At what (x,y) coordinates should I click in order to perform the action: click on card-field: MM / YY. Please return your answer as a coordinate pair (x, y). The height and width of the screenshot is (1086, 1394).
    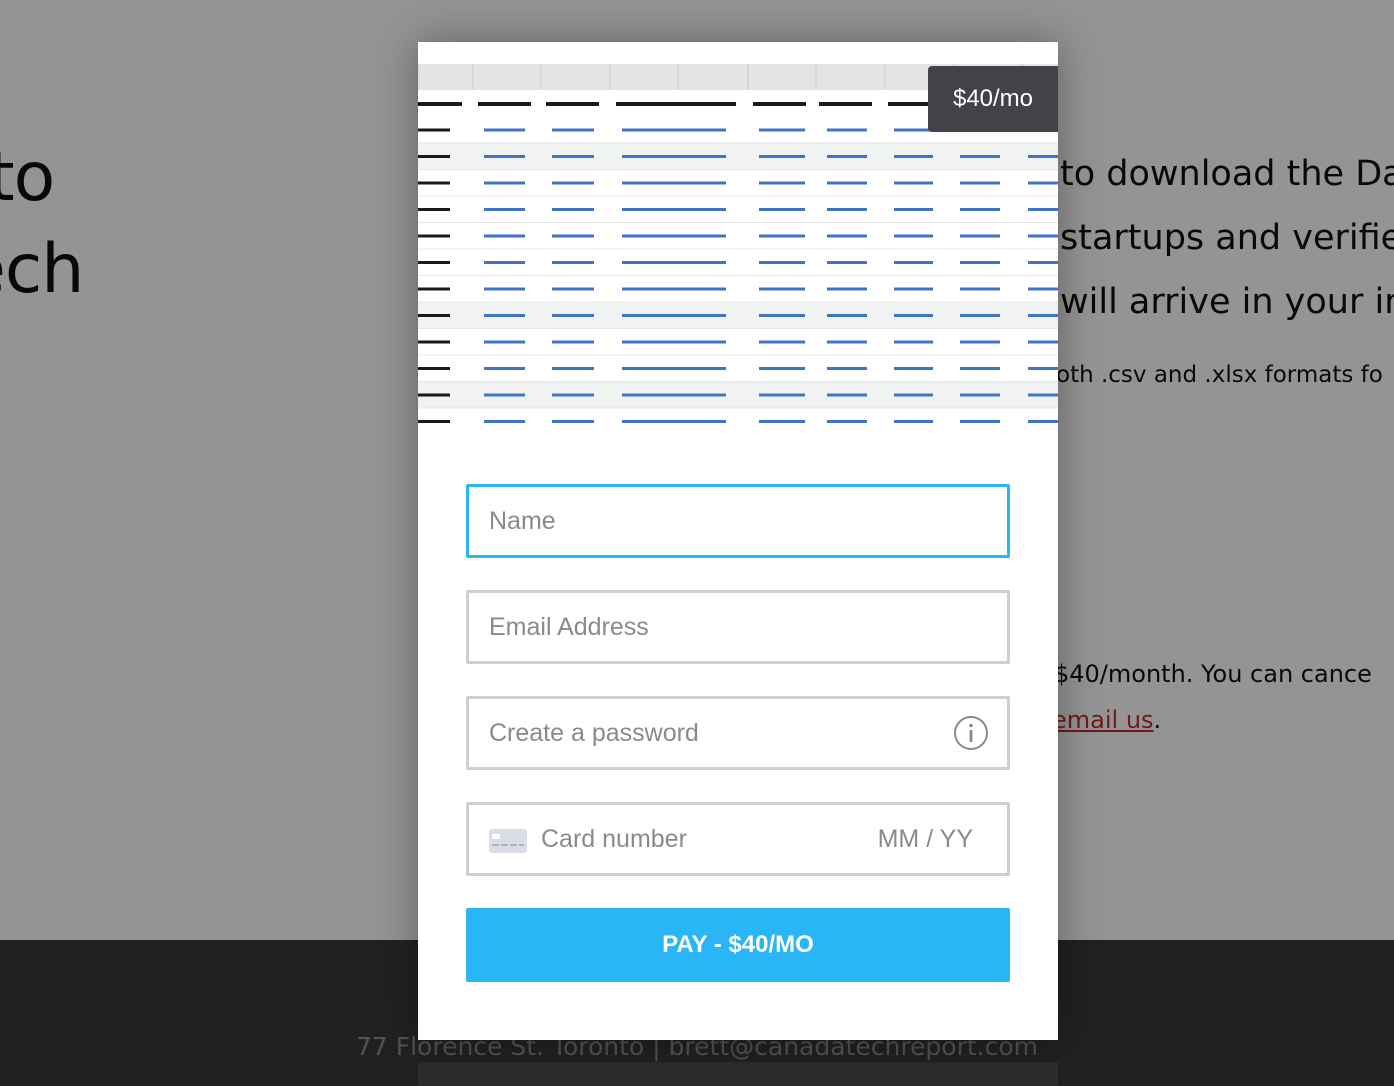
    Looking at the image, I should click on (738, 839).